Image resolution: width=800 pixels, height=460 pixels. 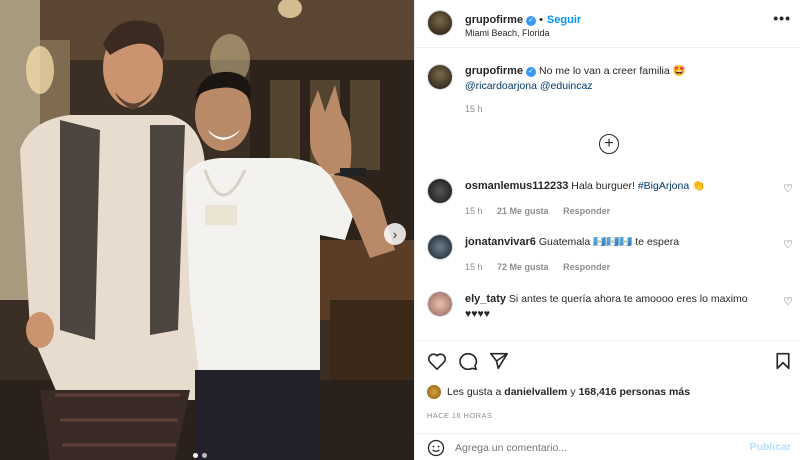 I want to click on likes-prefix: Les gusta a, so click(x=474, y=392).